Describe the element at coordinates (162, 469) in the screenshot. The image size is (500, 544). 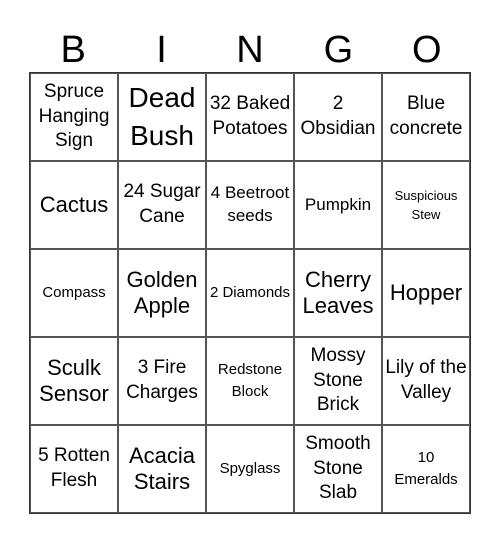
I see `bingo-cell: Acacia Stairs` at that location.